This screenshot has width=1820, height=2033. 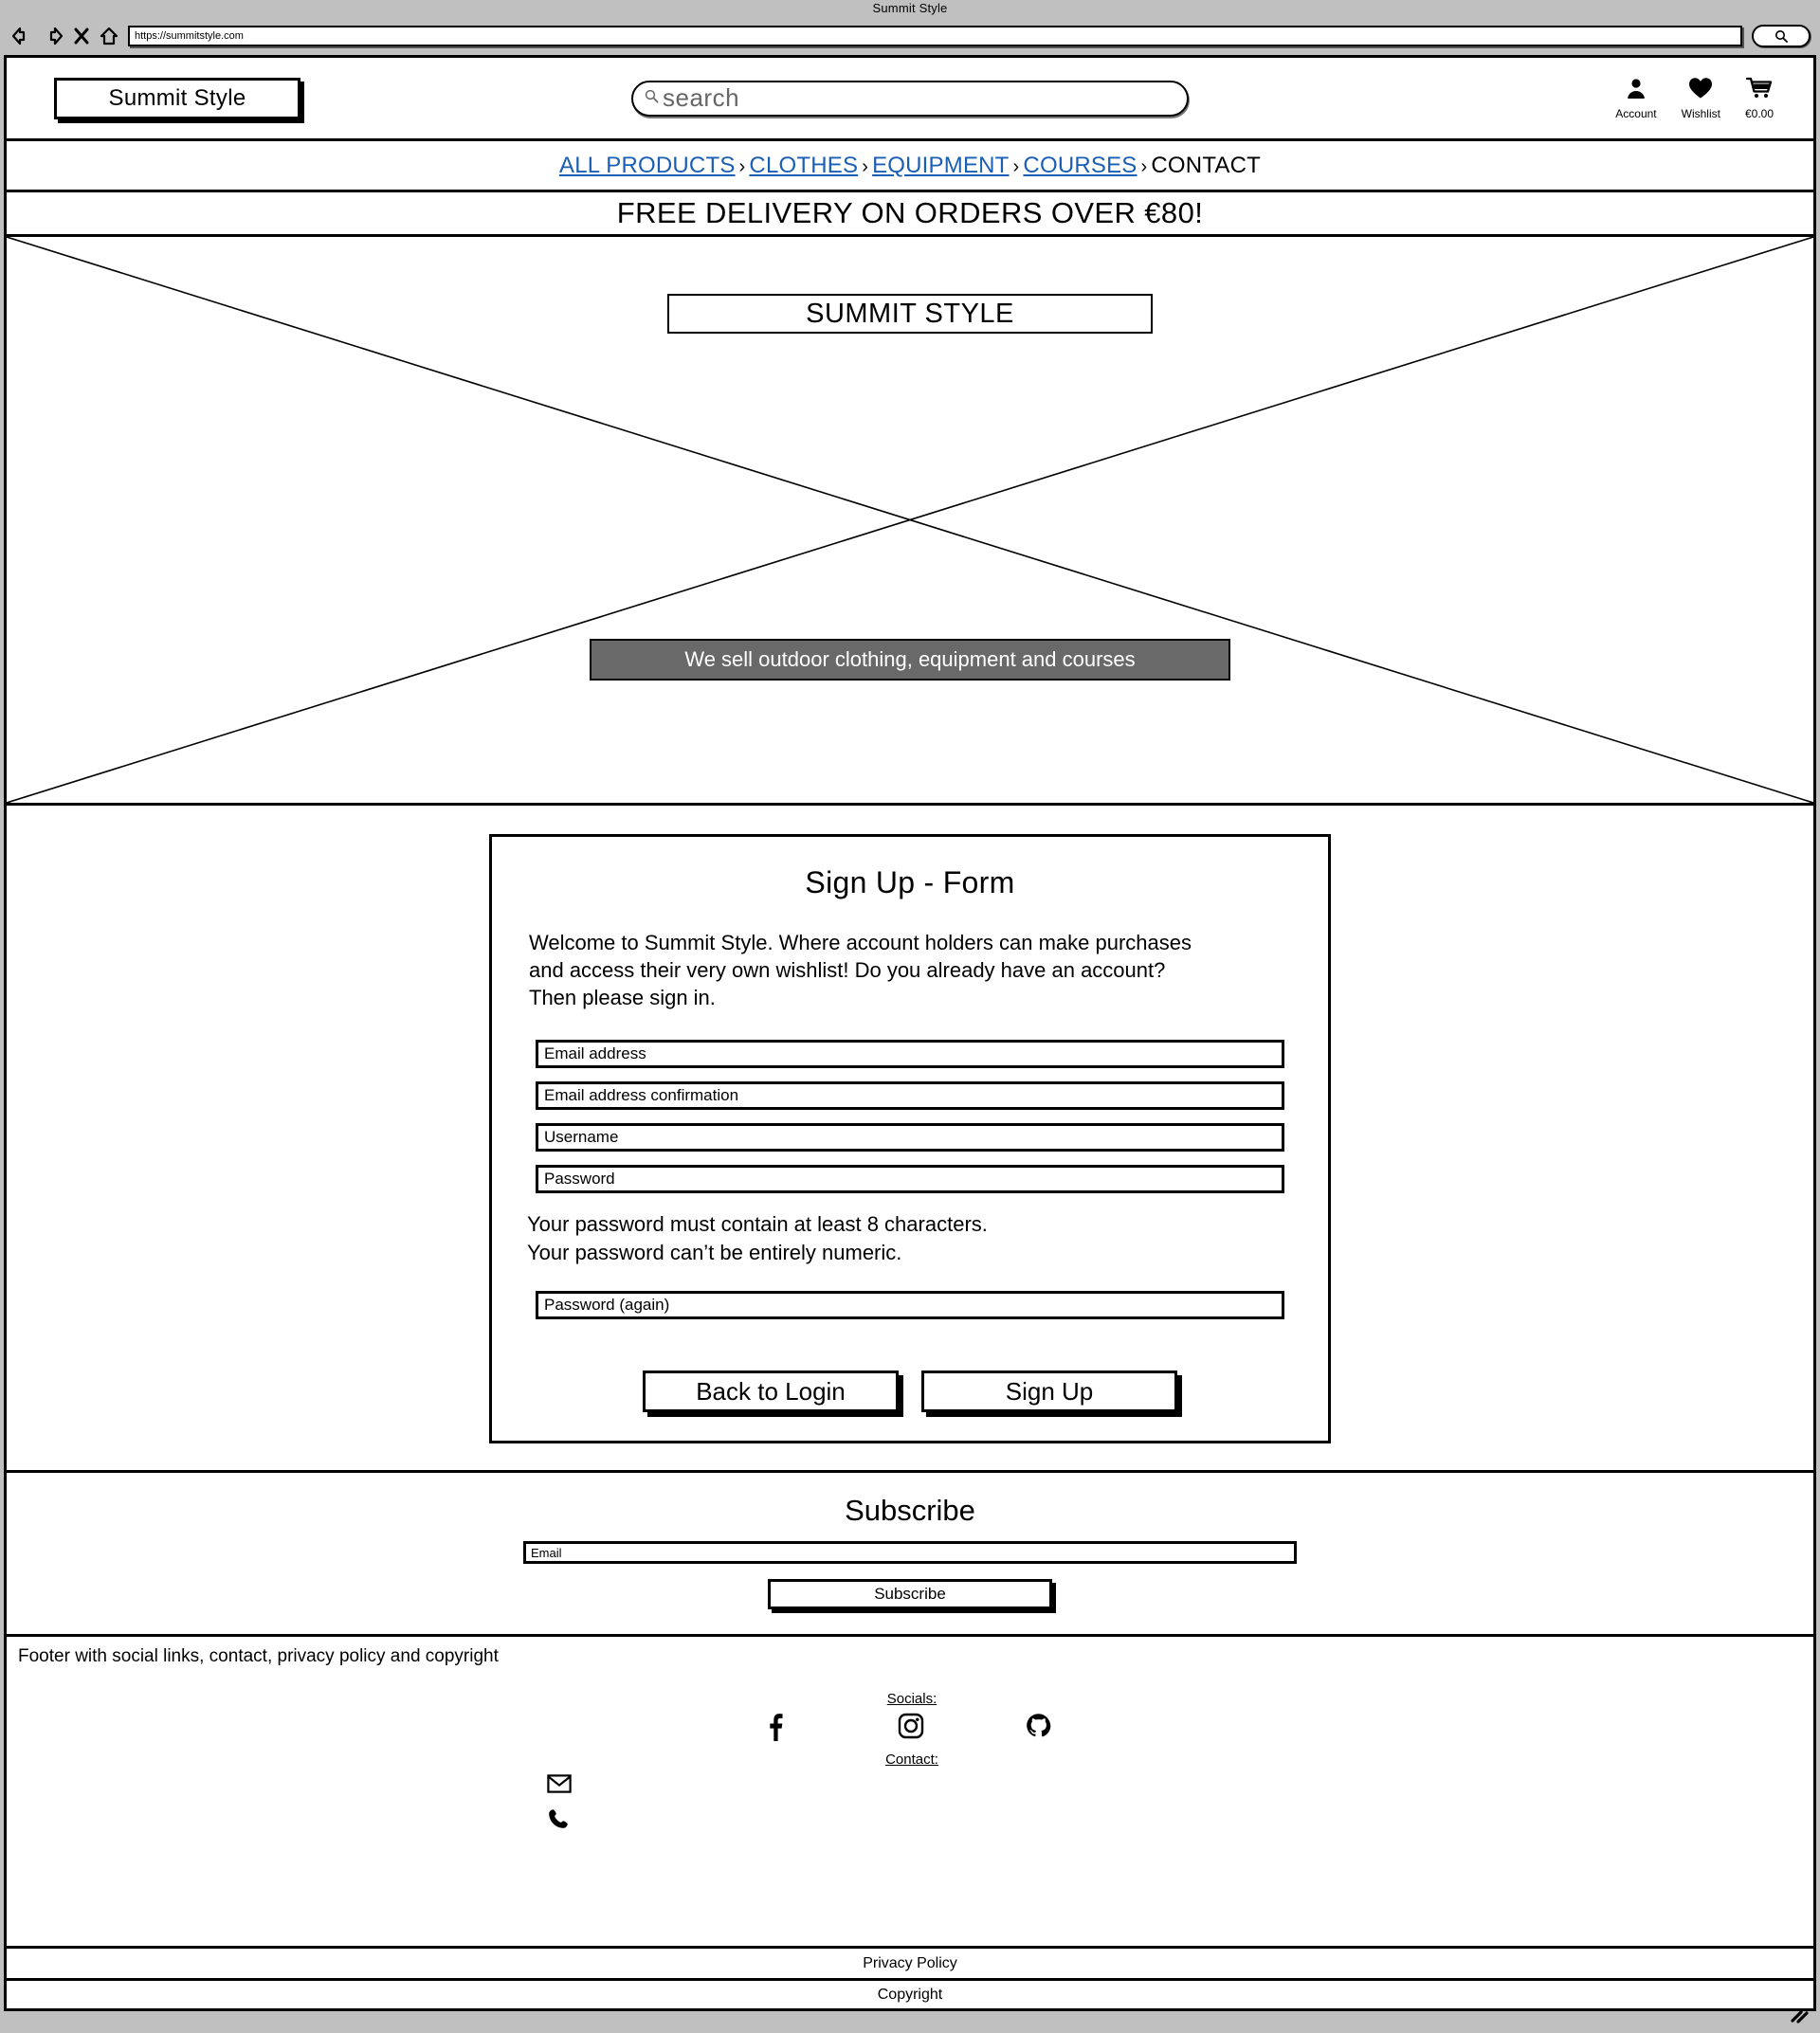 What do you see at coordinates (1700, 113) in the screenshot?
I see `wishlist-label: Wishlist` at bounding box center [1700, 113].